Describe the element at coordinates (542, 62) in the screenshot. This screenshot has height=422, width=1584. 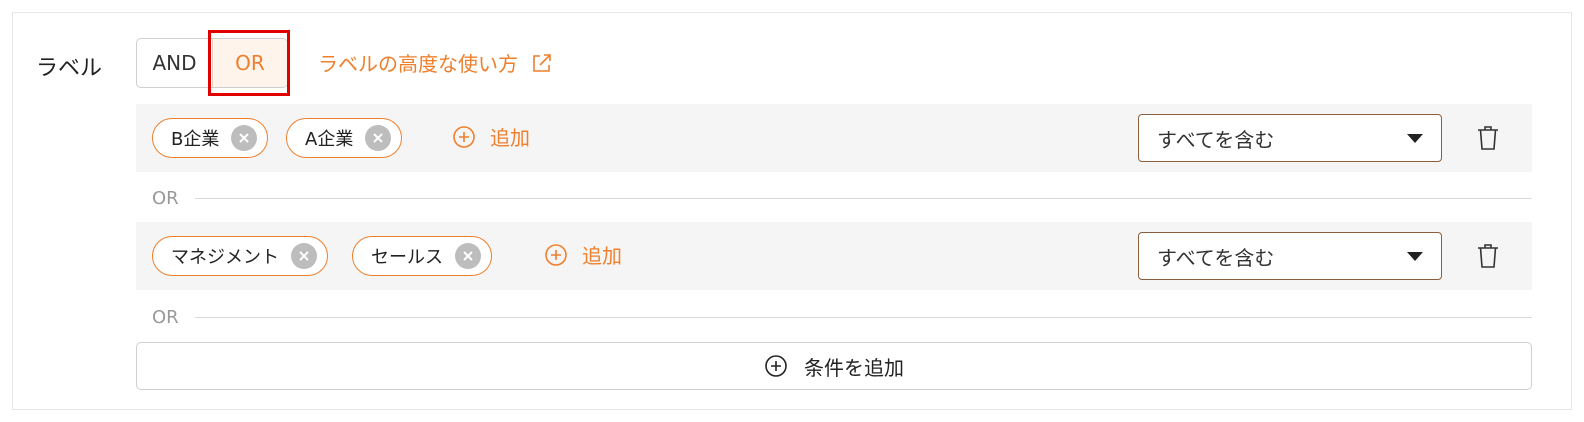
I see `external-link-icon` at that location.